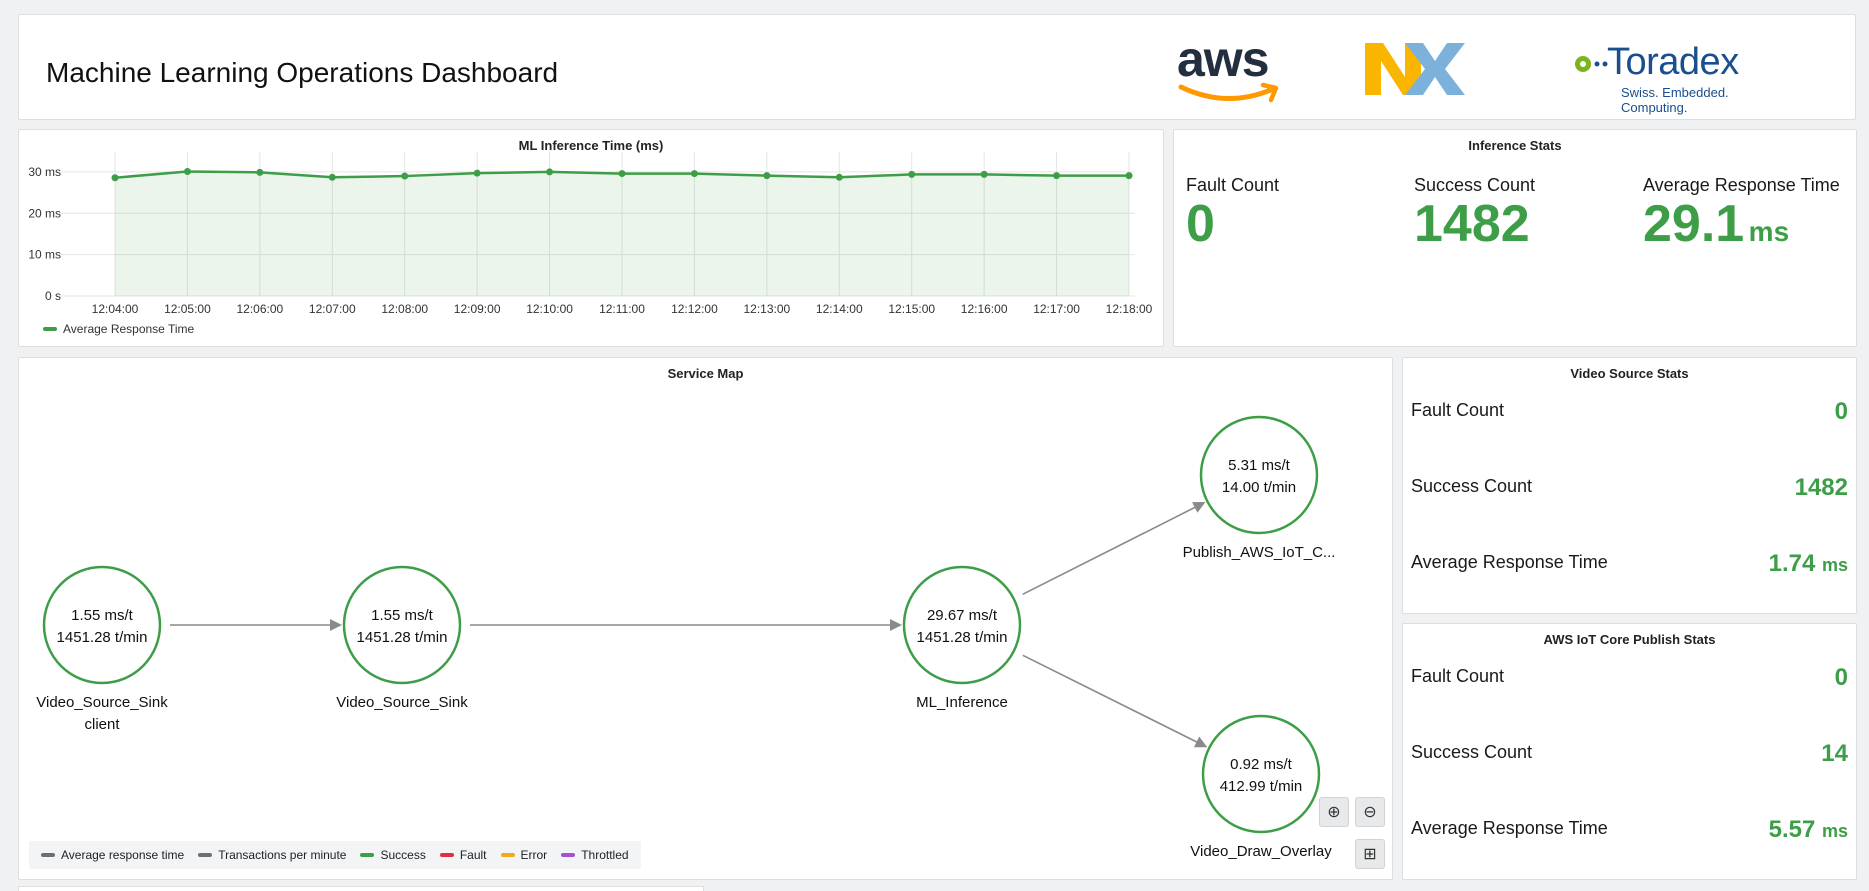  I want to click on video-fault-row: Fault Count 0, so click(1629, 412).